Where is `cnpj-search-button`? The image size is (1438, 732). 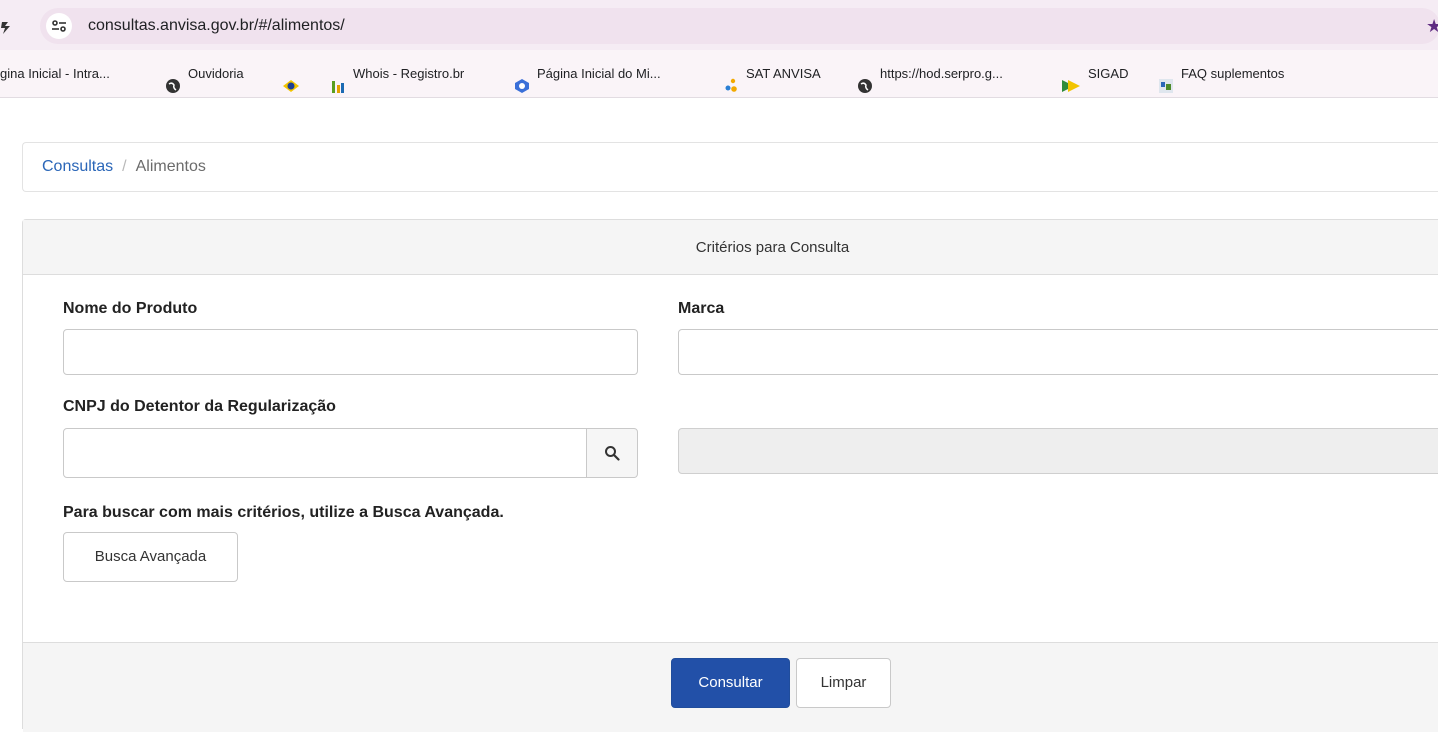 cnpj-search-button is located at coordinates (612, 453).